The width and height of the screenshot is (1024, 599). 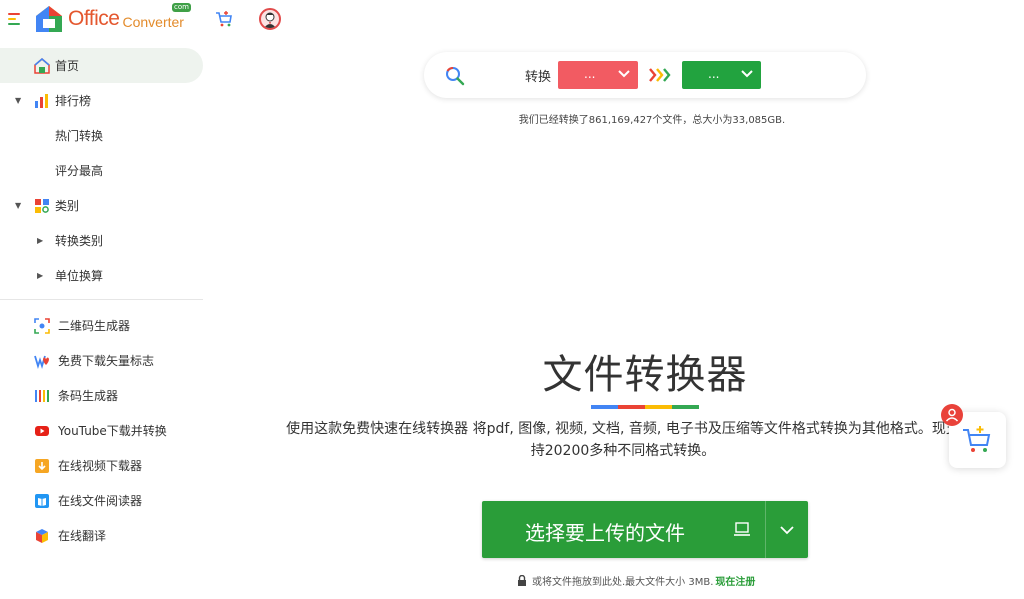 I want to click on title-underline, so click(x=645, y=407).